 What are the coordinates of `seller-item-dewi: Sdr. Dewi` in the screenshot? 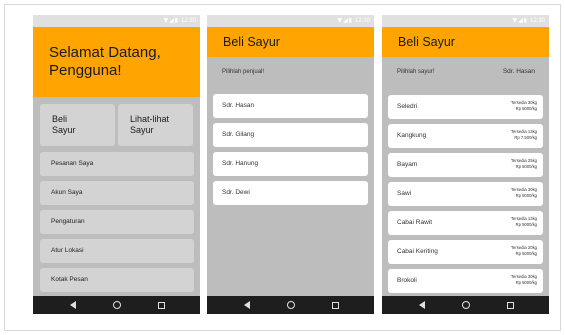 It's located at (290, 193).